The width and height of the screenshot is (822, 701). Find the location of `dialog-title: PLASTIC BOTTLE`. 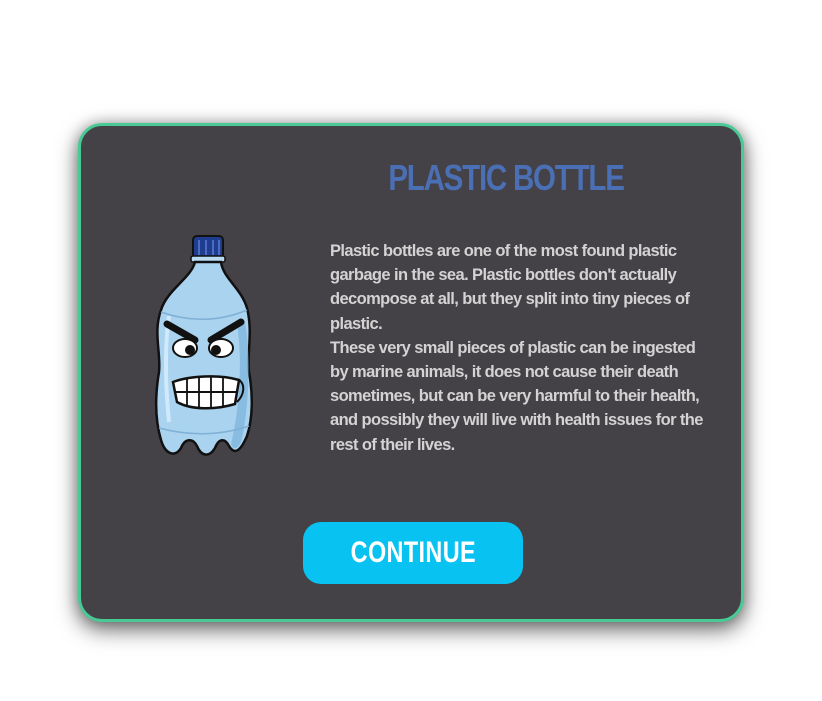

dialog-title: PLASTIC BOTTLE is located at coordinates (506, 177).